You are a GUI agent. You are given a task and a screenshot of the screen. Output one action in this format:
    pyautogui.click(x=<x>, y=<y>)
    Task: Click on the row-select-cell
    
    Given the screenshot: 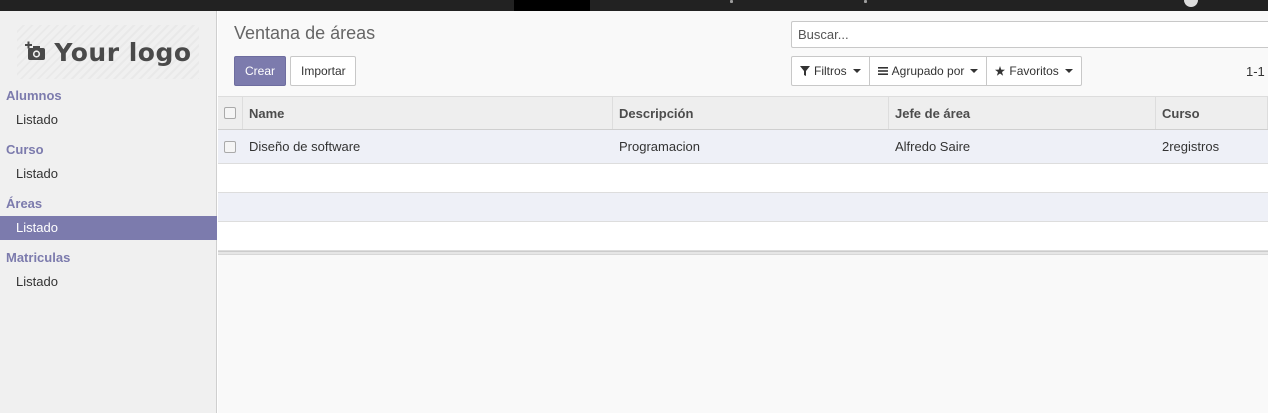 What is the action you would take?
    pyautogui.click(x=230, y=146)
    